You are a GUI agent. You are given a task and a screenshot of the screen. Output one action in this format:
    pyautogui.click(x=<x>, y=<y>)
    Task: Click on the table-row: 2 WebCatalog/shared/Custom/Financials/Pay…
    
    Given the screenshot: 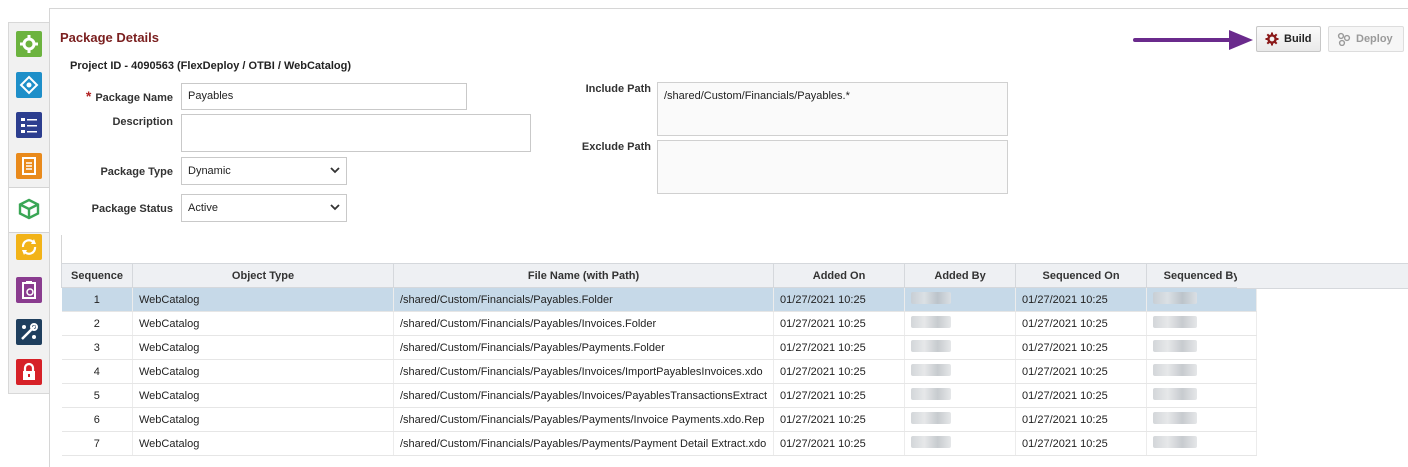 What is the action you would take?
    pyautogui.click(x=659, y=323)
    